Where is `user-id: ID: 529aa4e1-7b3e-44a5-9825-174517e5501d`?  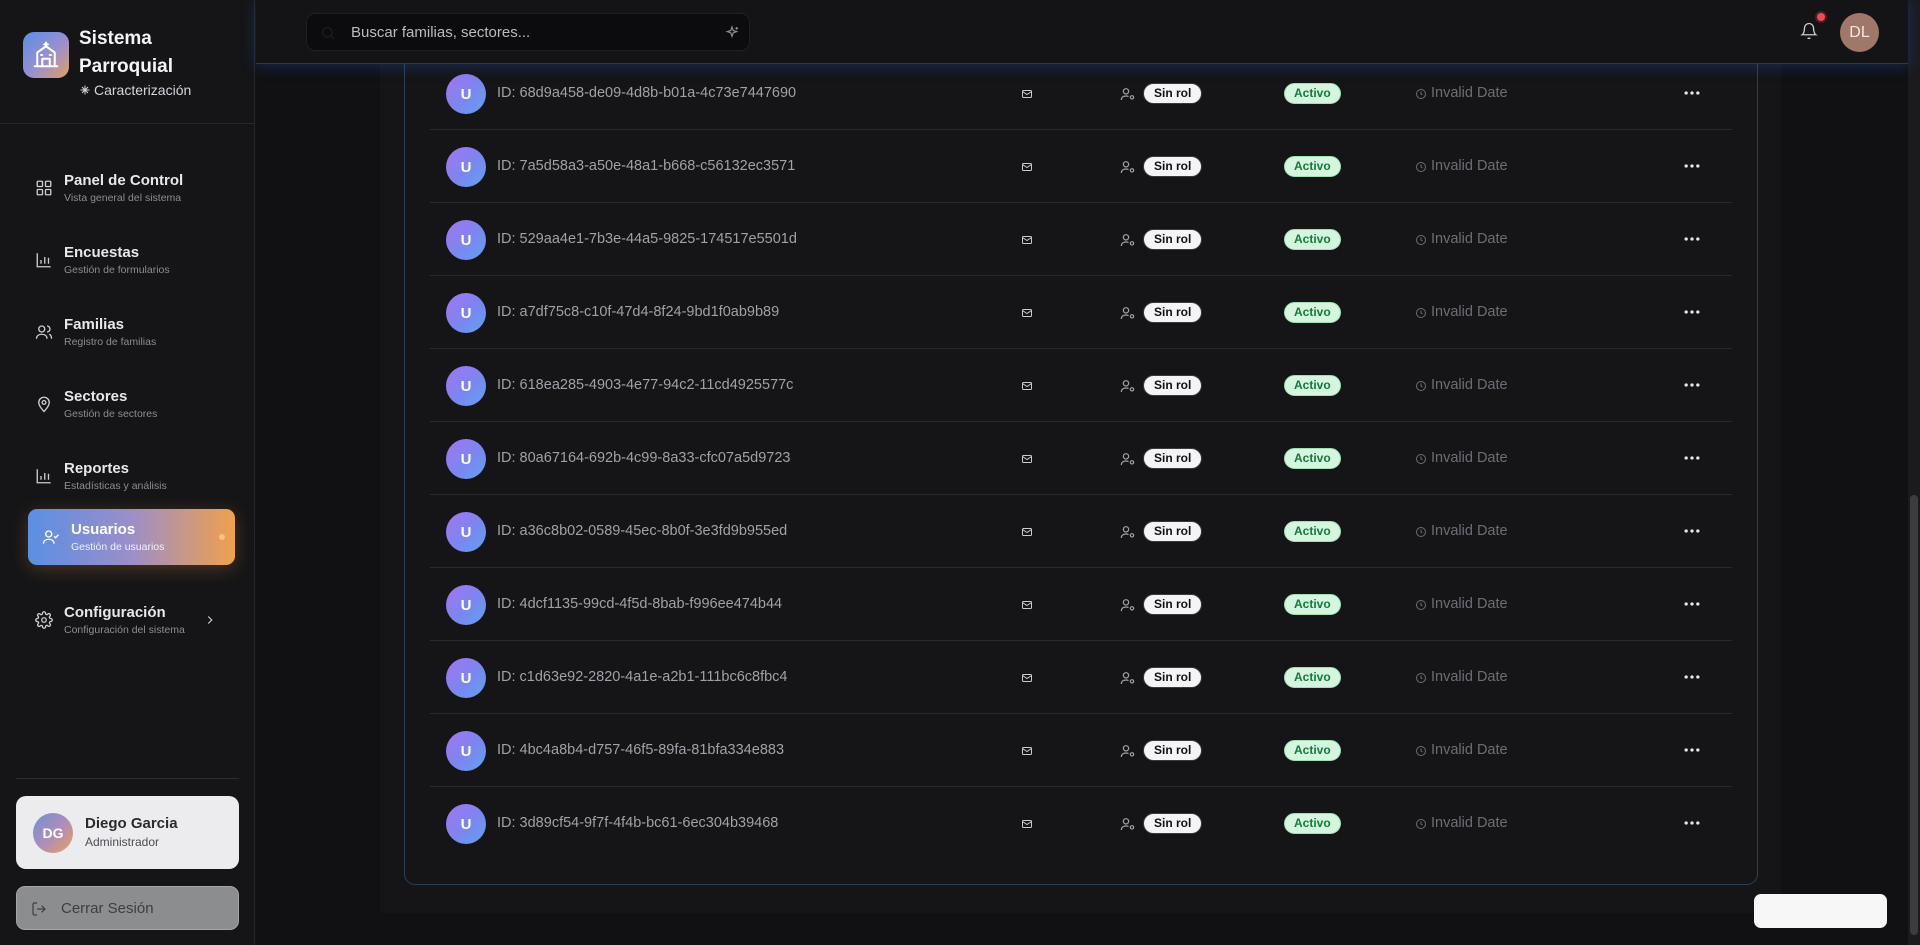
user-id: ID: 529aa4e1-7b3e-44a5-9825-174517e5501d is located at coordinates (647, 239).